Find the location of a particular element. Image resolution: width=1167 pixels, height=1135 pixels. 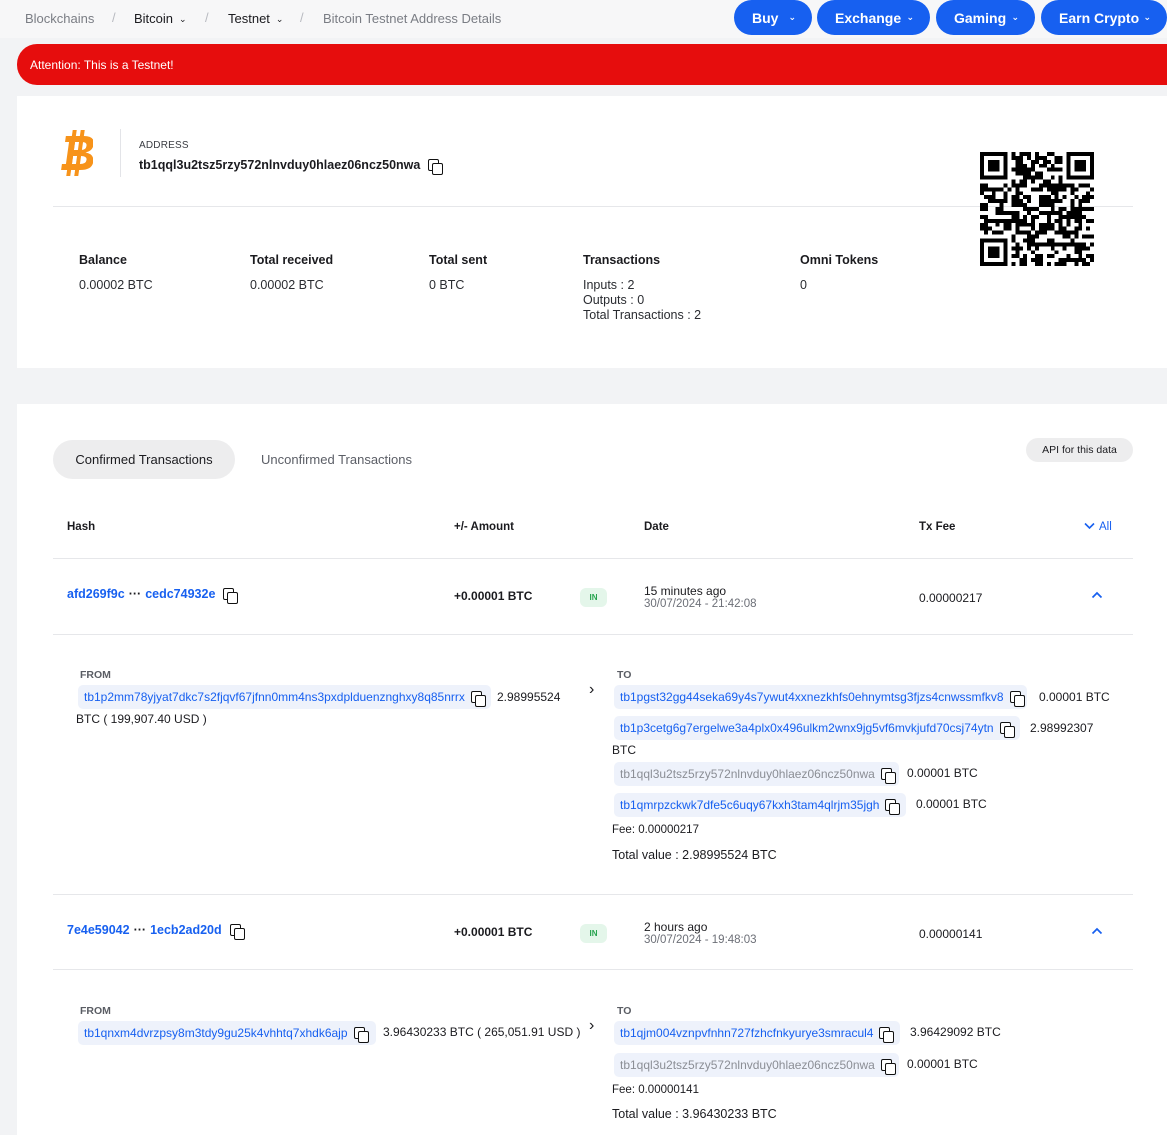

breadcrumb-bitcoin: Bitcoin ⌄ is located at coordinates (160, 18).